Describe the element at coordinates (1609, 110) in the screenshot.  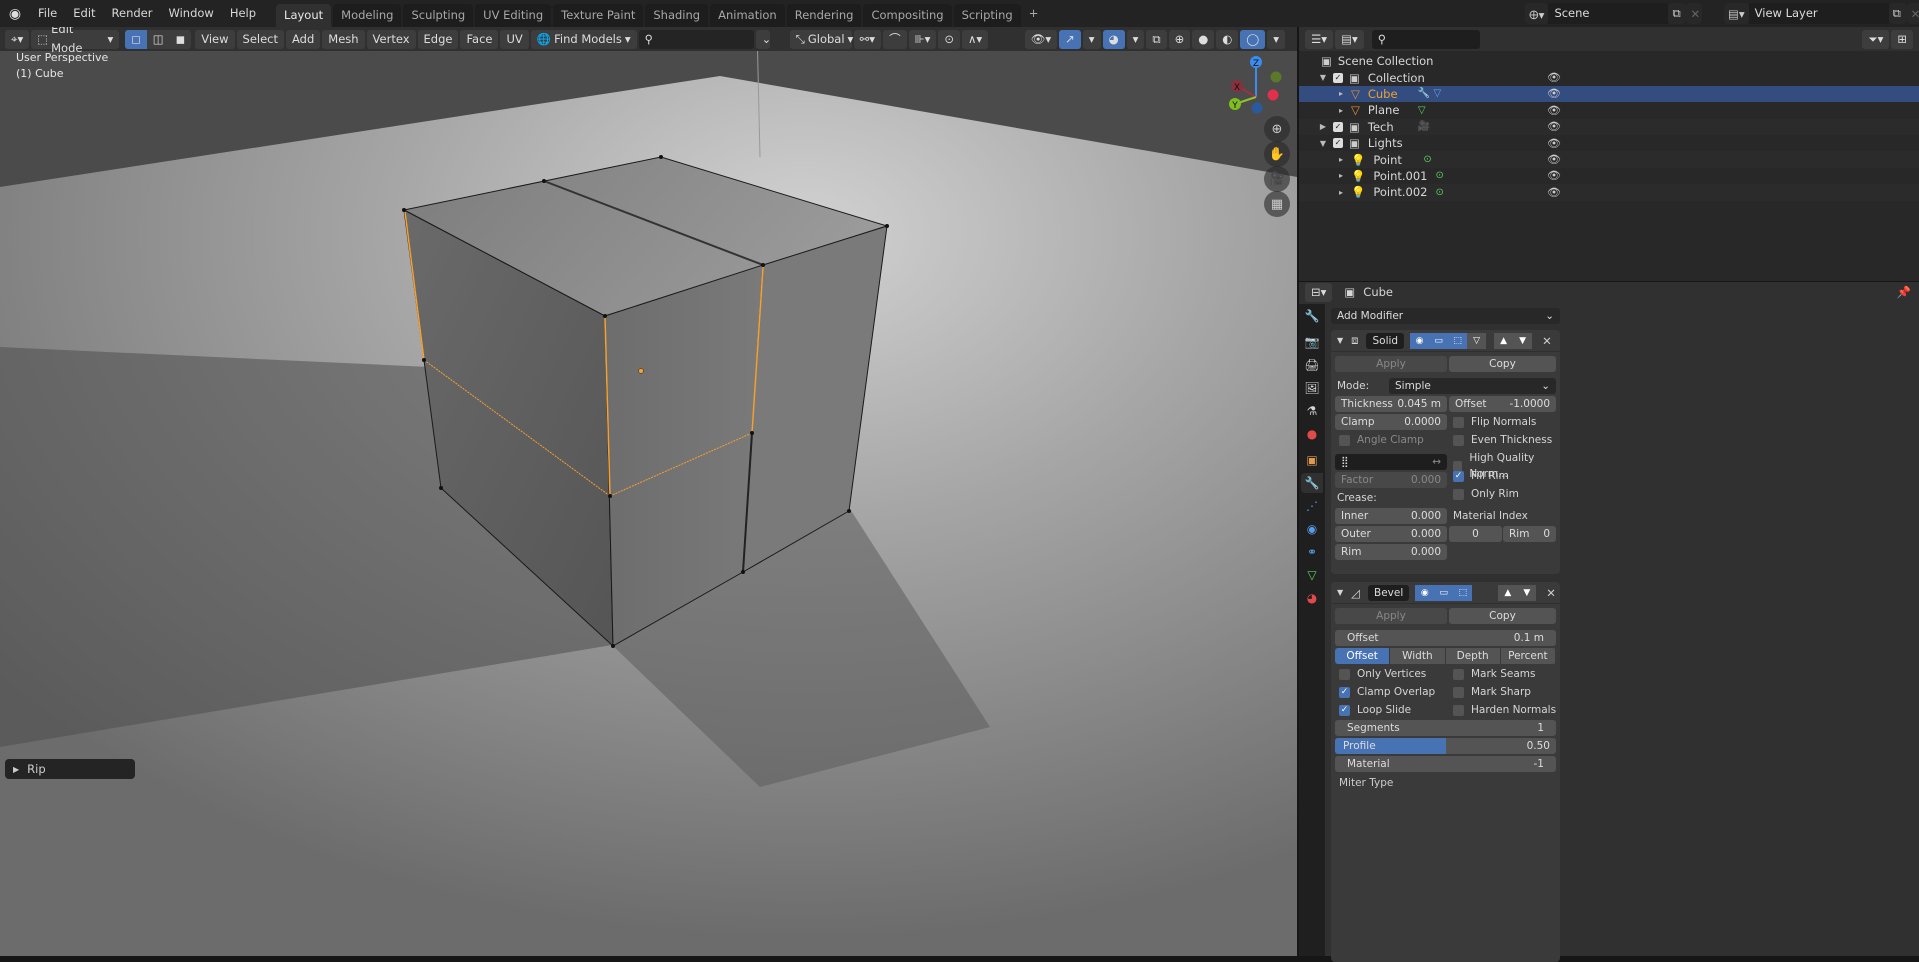
I see `outliner-row-plane: ▸ ▽ Plane ▽ 👁` at that location.